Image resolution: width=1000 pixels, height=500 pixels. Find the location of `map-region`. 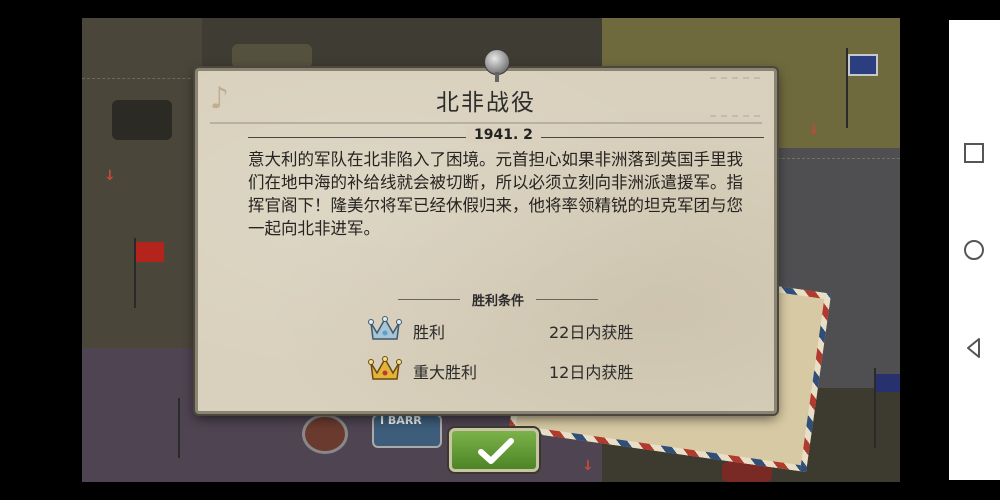

map-region is located at coordinates (142, 188).